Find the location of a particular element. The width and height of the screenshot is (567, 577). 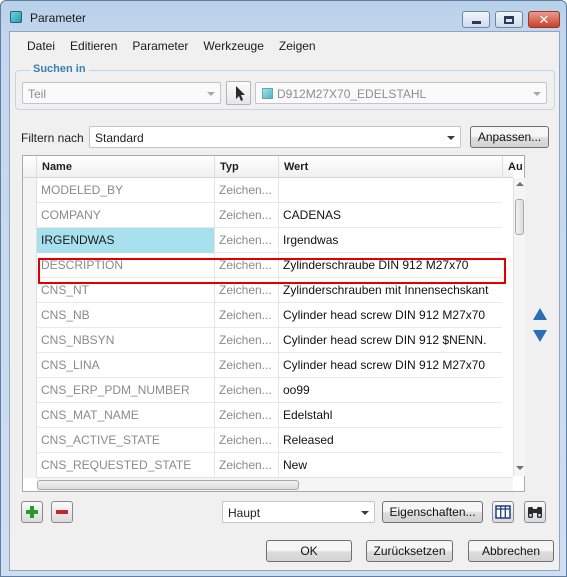

find-button is located at coordinates (535, 512).